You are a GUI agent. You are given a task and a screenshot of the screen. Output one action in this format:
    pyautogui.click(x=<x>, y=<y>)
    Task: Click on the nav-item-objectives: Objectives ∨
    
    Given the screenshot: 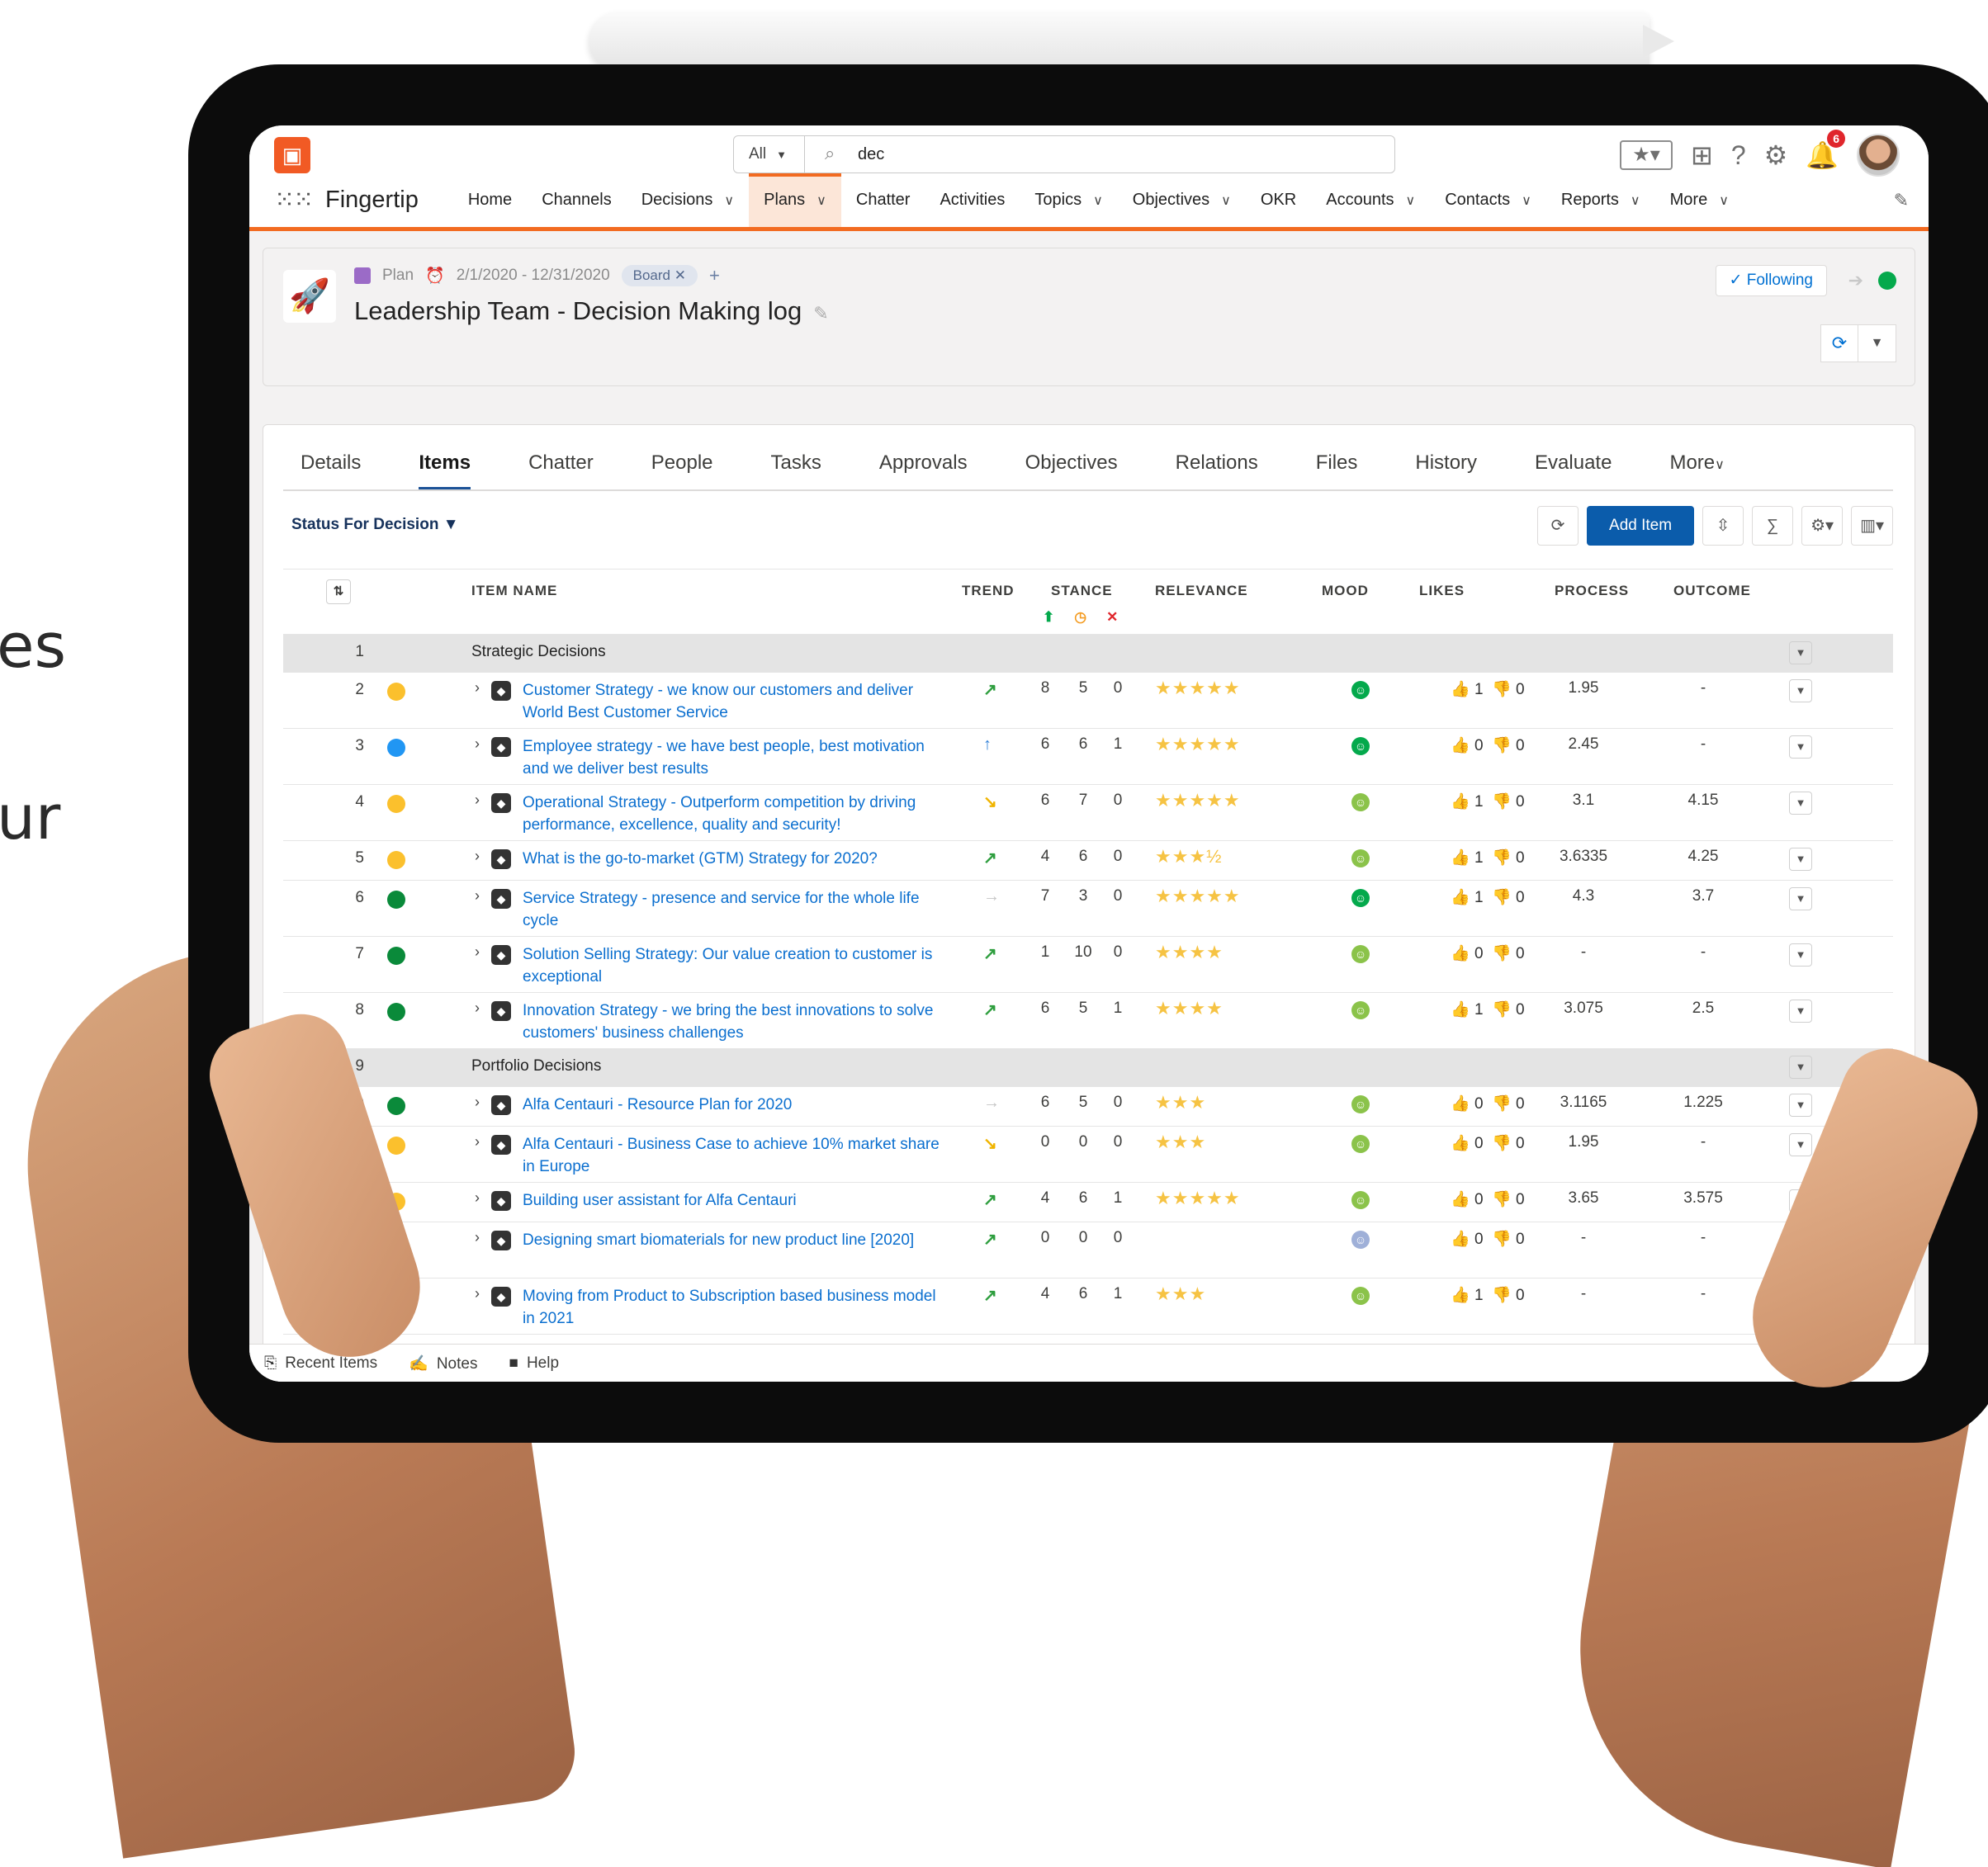 What is the action you would take?
    pyautogui.click(x=1182, y=200)
    